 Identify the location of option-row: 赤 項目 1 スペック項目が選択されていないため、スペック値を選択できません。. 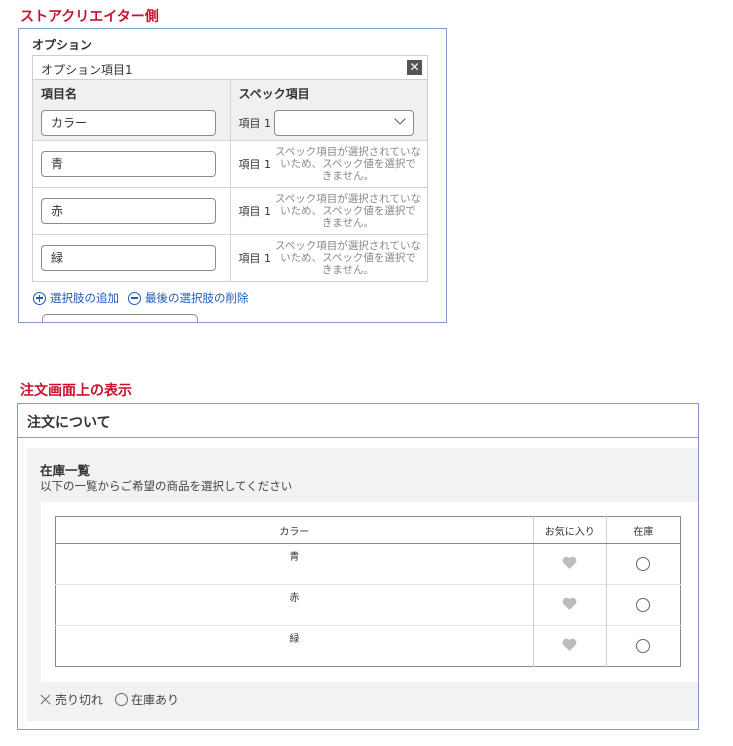
(230, 210).